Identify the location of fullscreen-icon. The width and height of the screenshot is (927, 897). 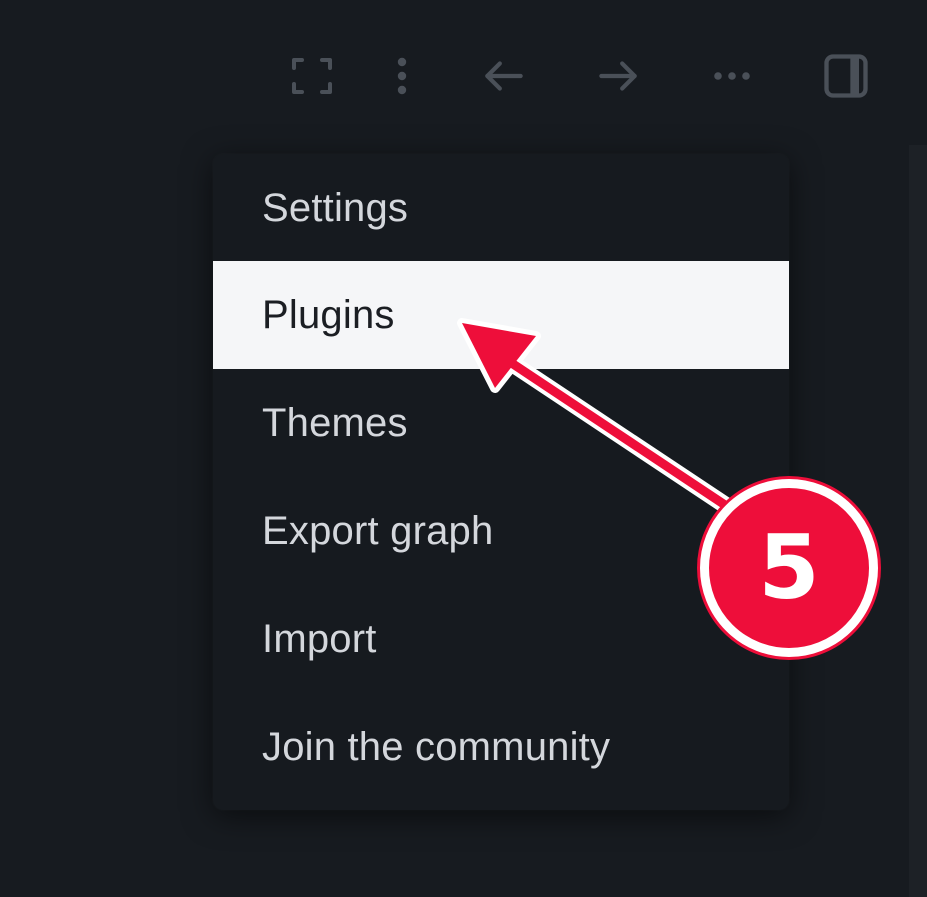
(312, 76).